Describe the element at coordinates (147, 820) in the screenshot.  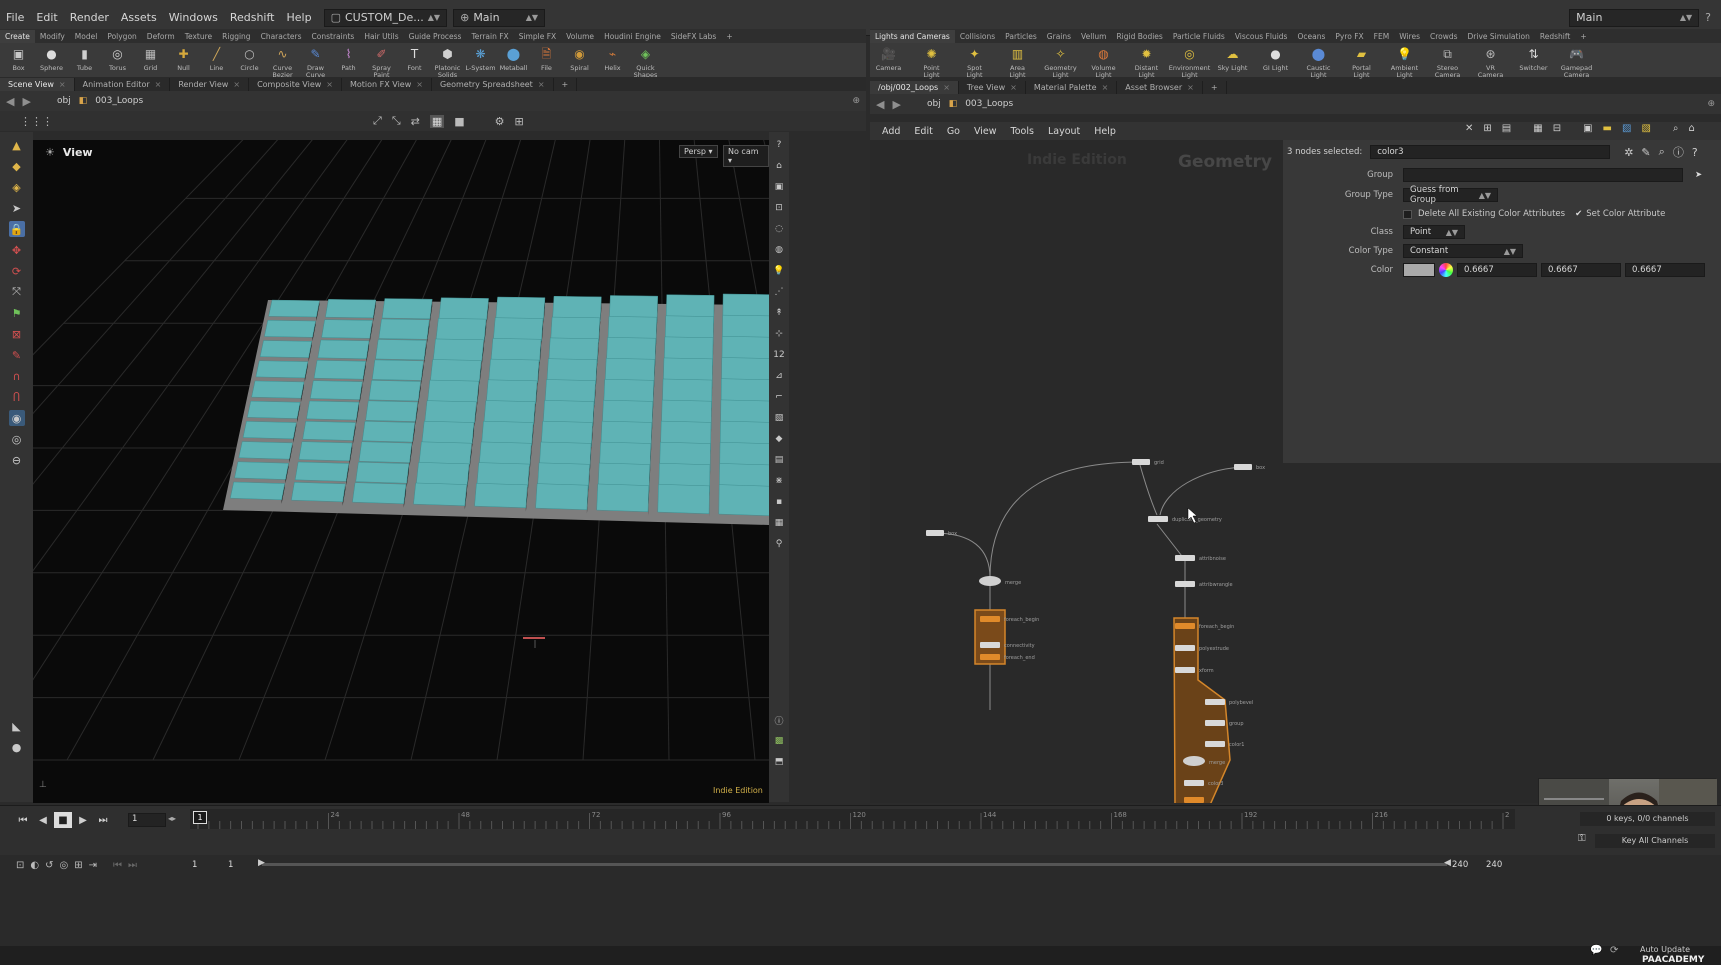
I see `current-frame-field: 1` at that location.